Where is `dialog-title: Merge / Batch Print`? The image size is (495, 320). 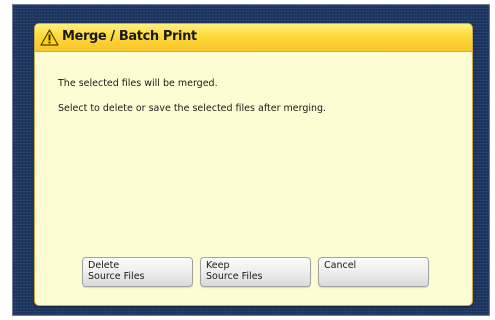 dialog-title: Merge / Batch Print is located at coordinates (129, 36).